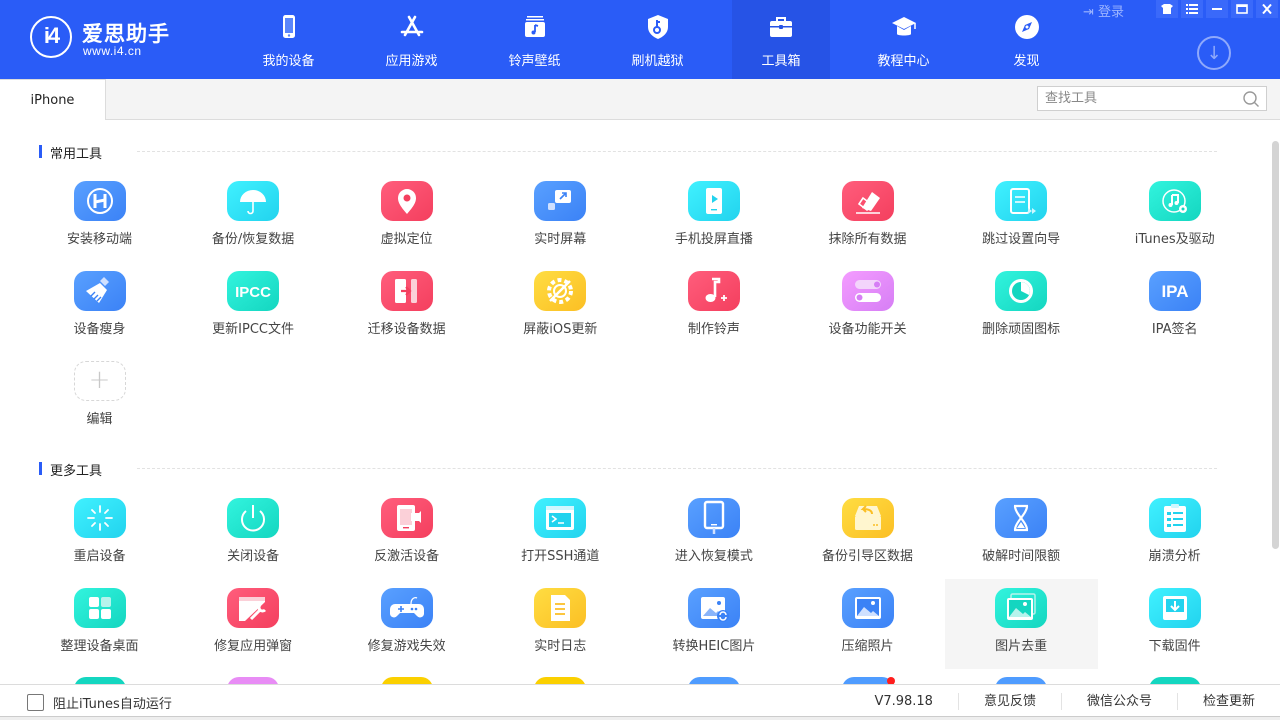  I want to click on recovery-tablet-icon, so click(713, 518).